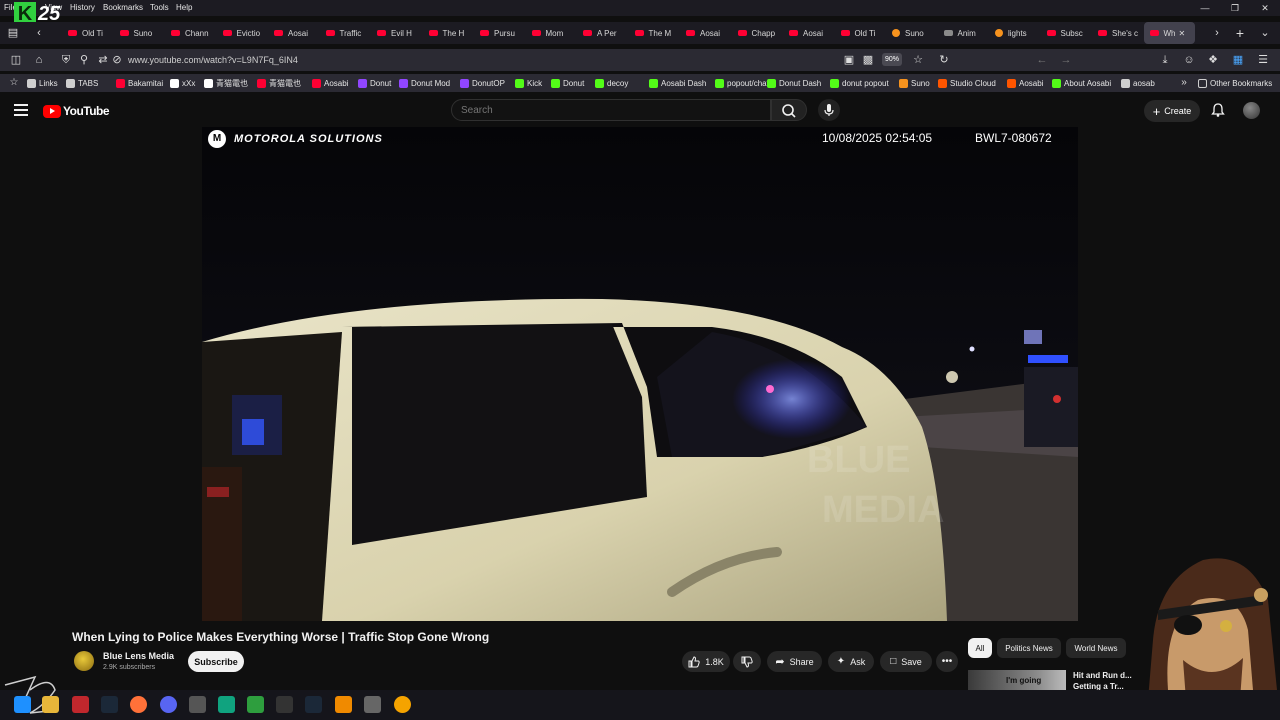 The height and width of the screenshot is (720, 1280). What do you see at coordinates (159, 7) in the screenshot?
I see `menu-tools: Tools` at bounding box center [159, 7].